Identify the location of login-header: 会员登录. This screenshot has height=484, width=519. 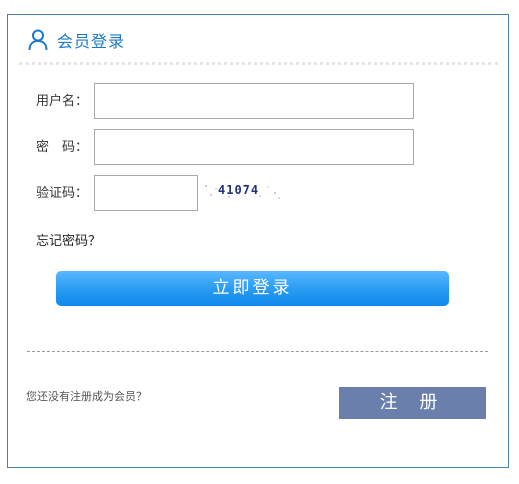
(258, 40).